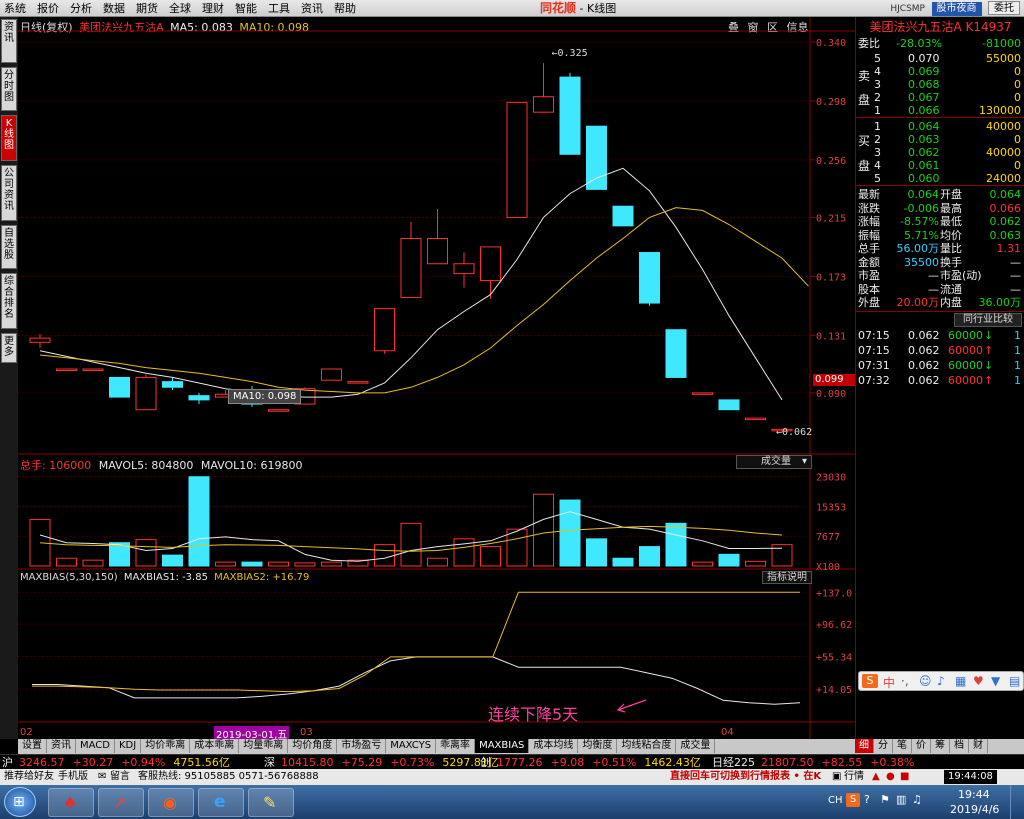 The width and height of the screenshot is (1024, 819). Describe the element at coordinates (702, 564) in the screenshot. I see `volume-bar` at that location.